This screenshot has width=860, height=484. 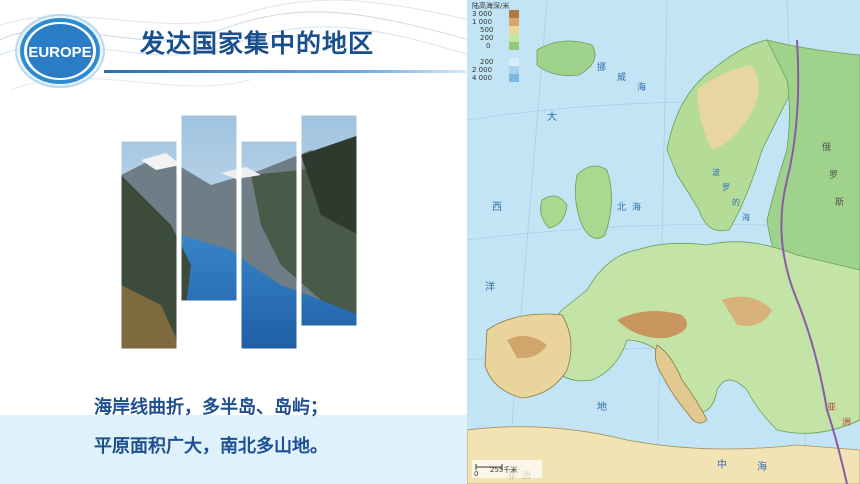 I want to click on map-label-hai3: 海, so click(x=762, y=466).